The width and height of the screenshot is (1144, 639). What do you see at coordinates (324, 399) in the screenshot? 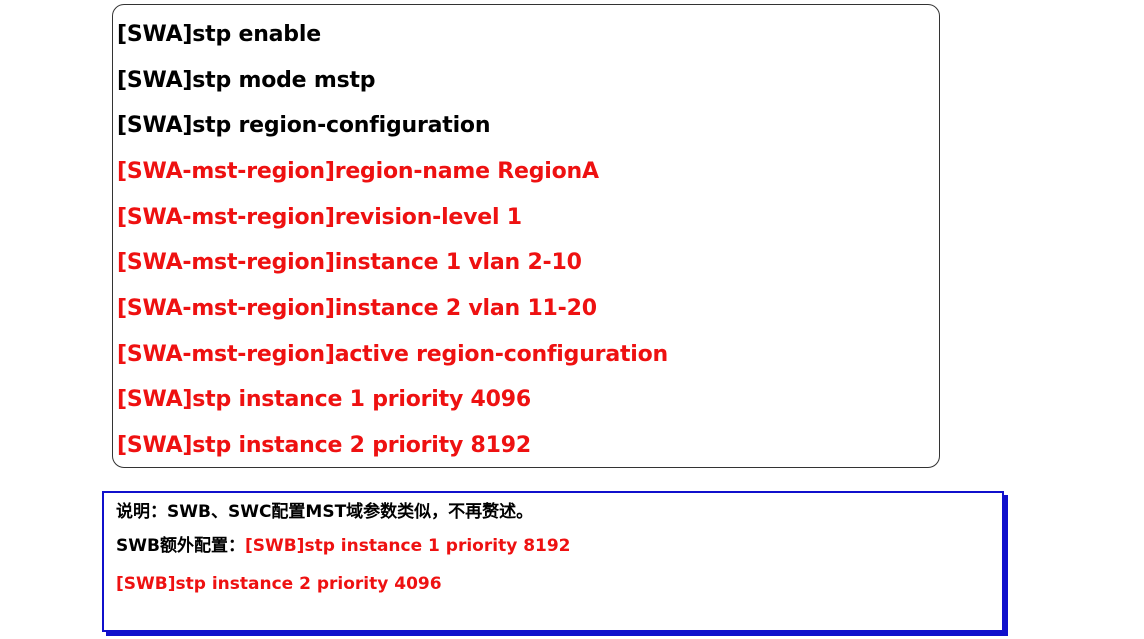
I see `command-line-9: [SWA]stp instance 1 priority 4096` at bounding box center [324, 399].